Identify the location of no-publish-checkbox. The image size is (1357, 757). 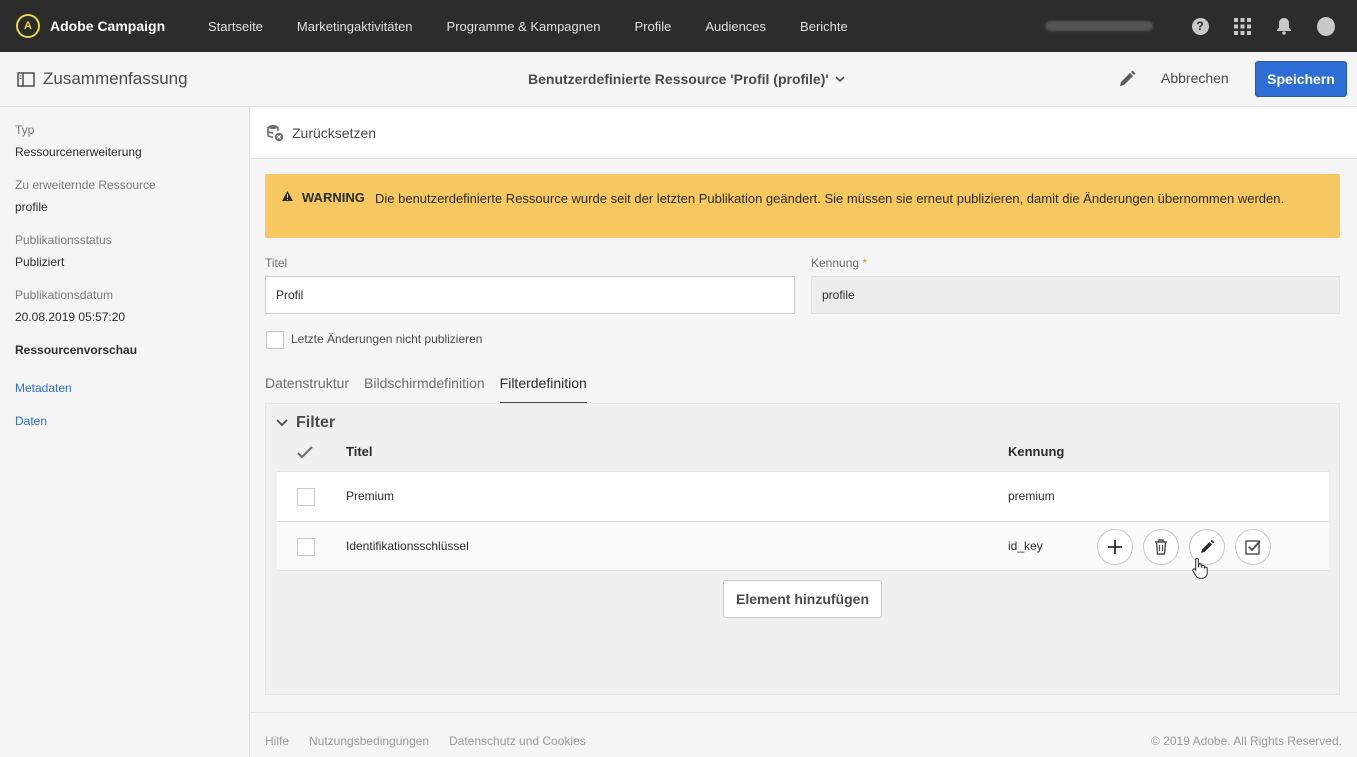
(275, 340).